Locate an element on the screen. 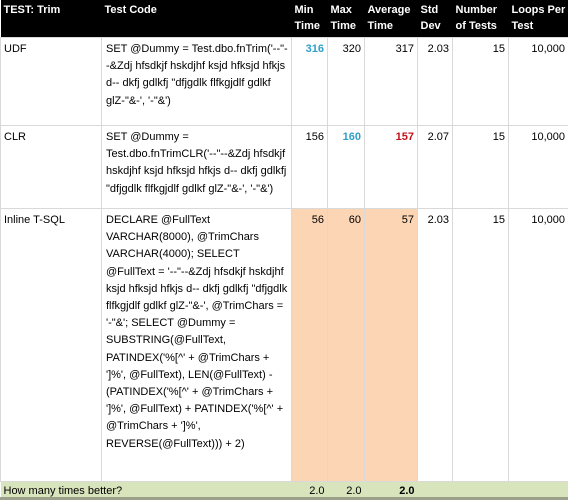  max-time-cell: 320 is located at coordinates (346, 81).